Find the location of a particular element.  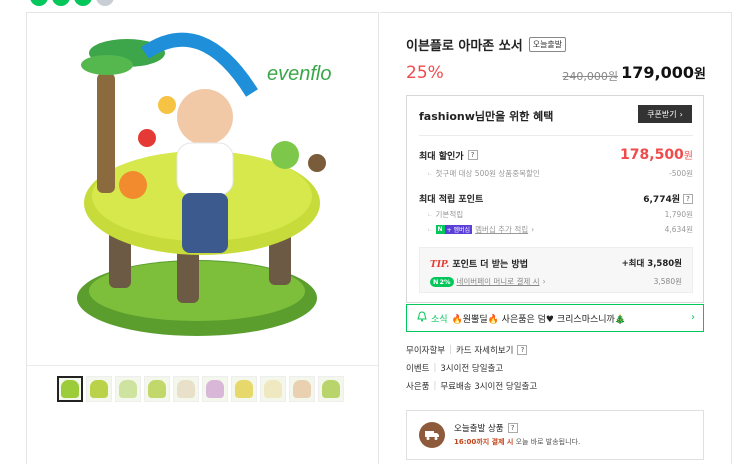

first-purchase-amount: -500원 is located at coordinates (681, 173).